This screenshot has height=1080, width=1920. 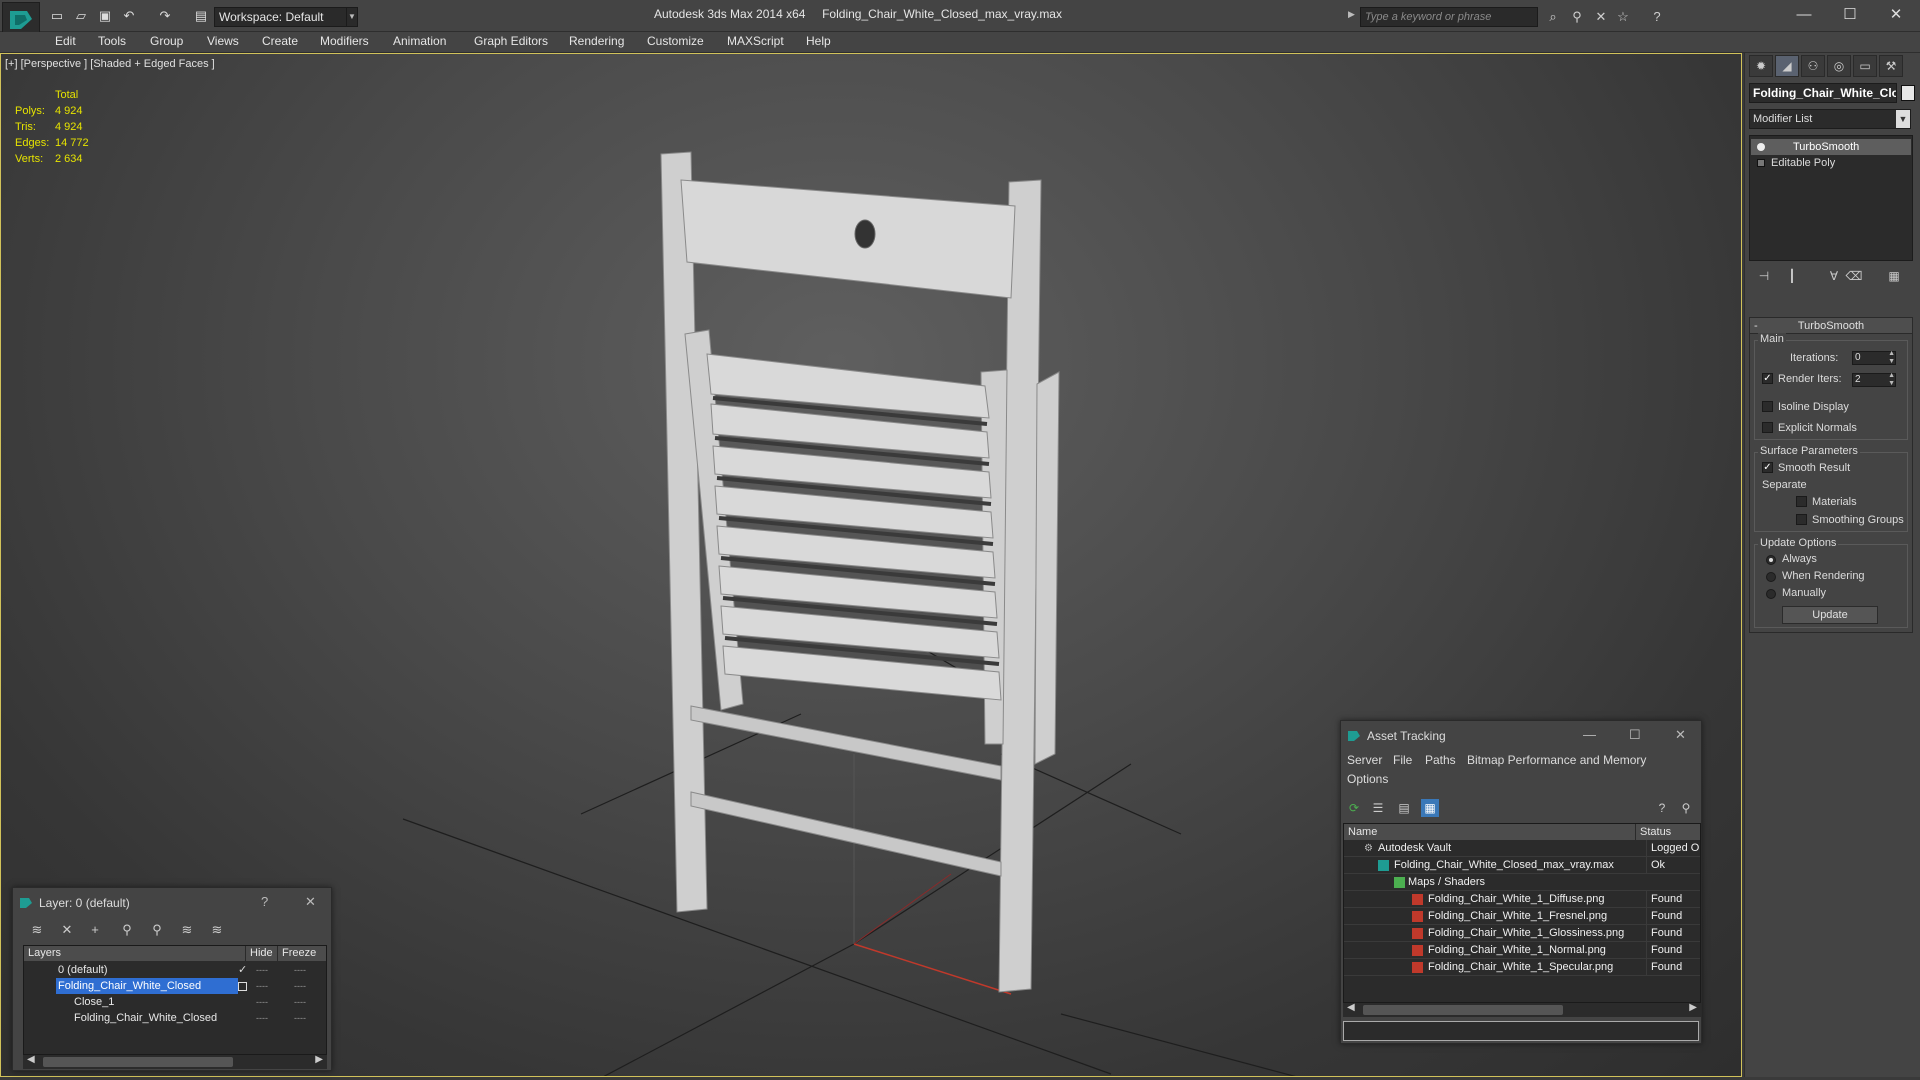 What do you see at coordinates (1364, 760) in the screenshot?
I see `asset-menu-server: Server` at bounding box center [1364, 760].